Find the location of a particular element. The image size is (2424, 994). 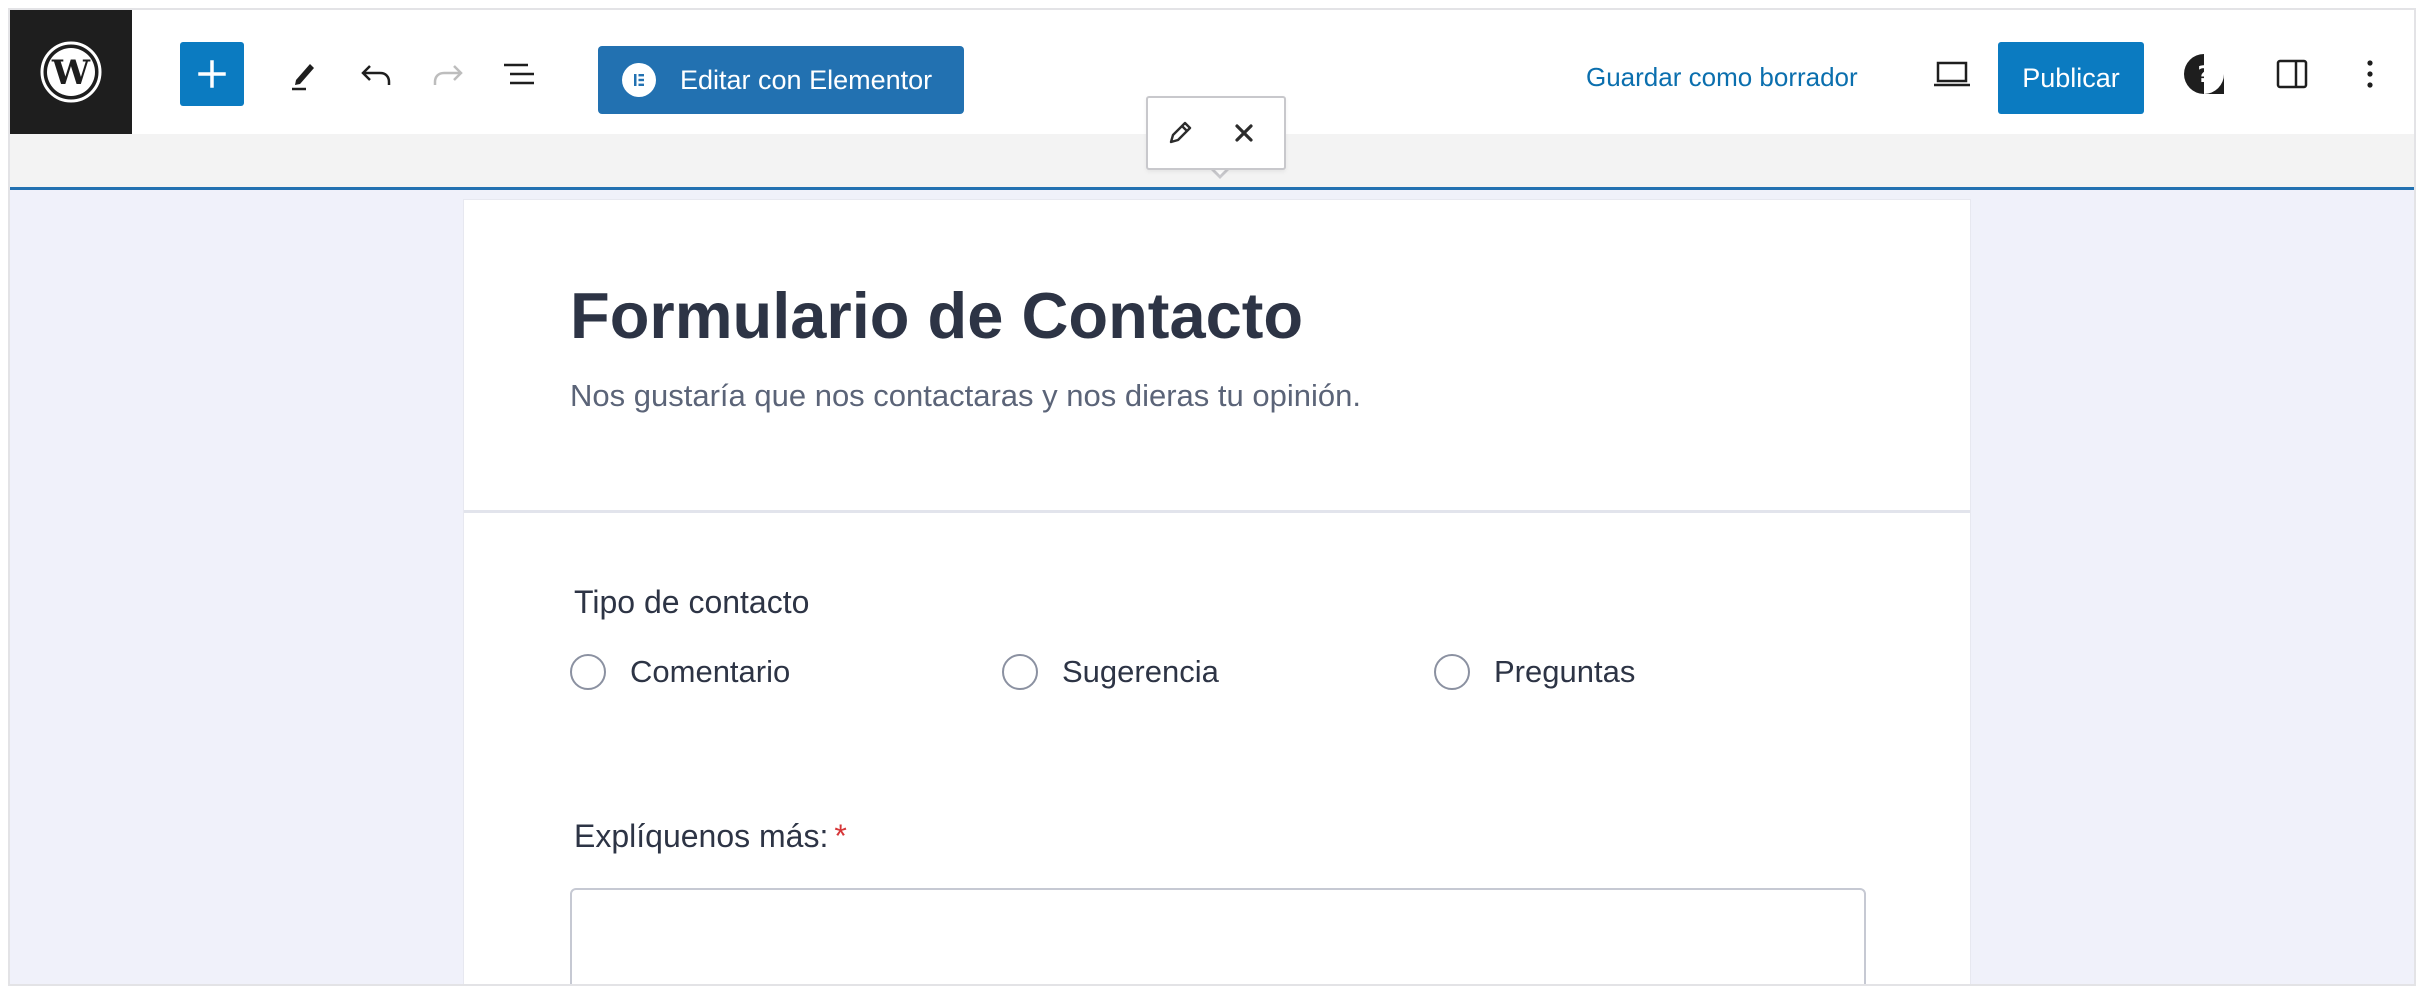

radio-option-sugerencia: Sugerencia is located at coordinates (1110, 672).